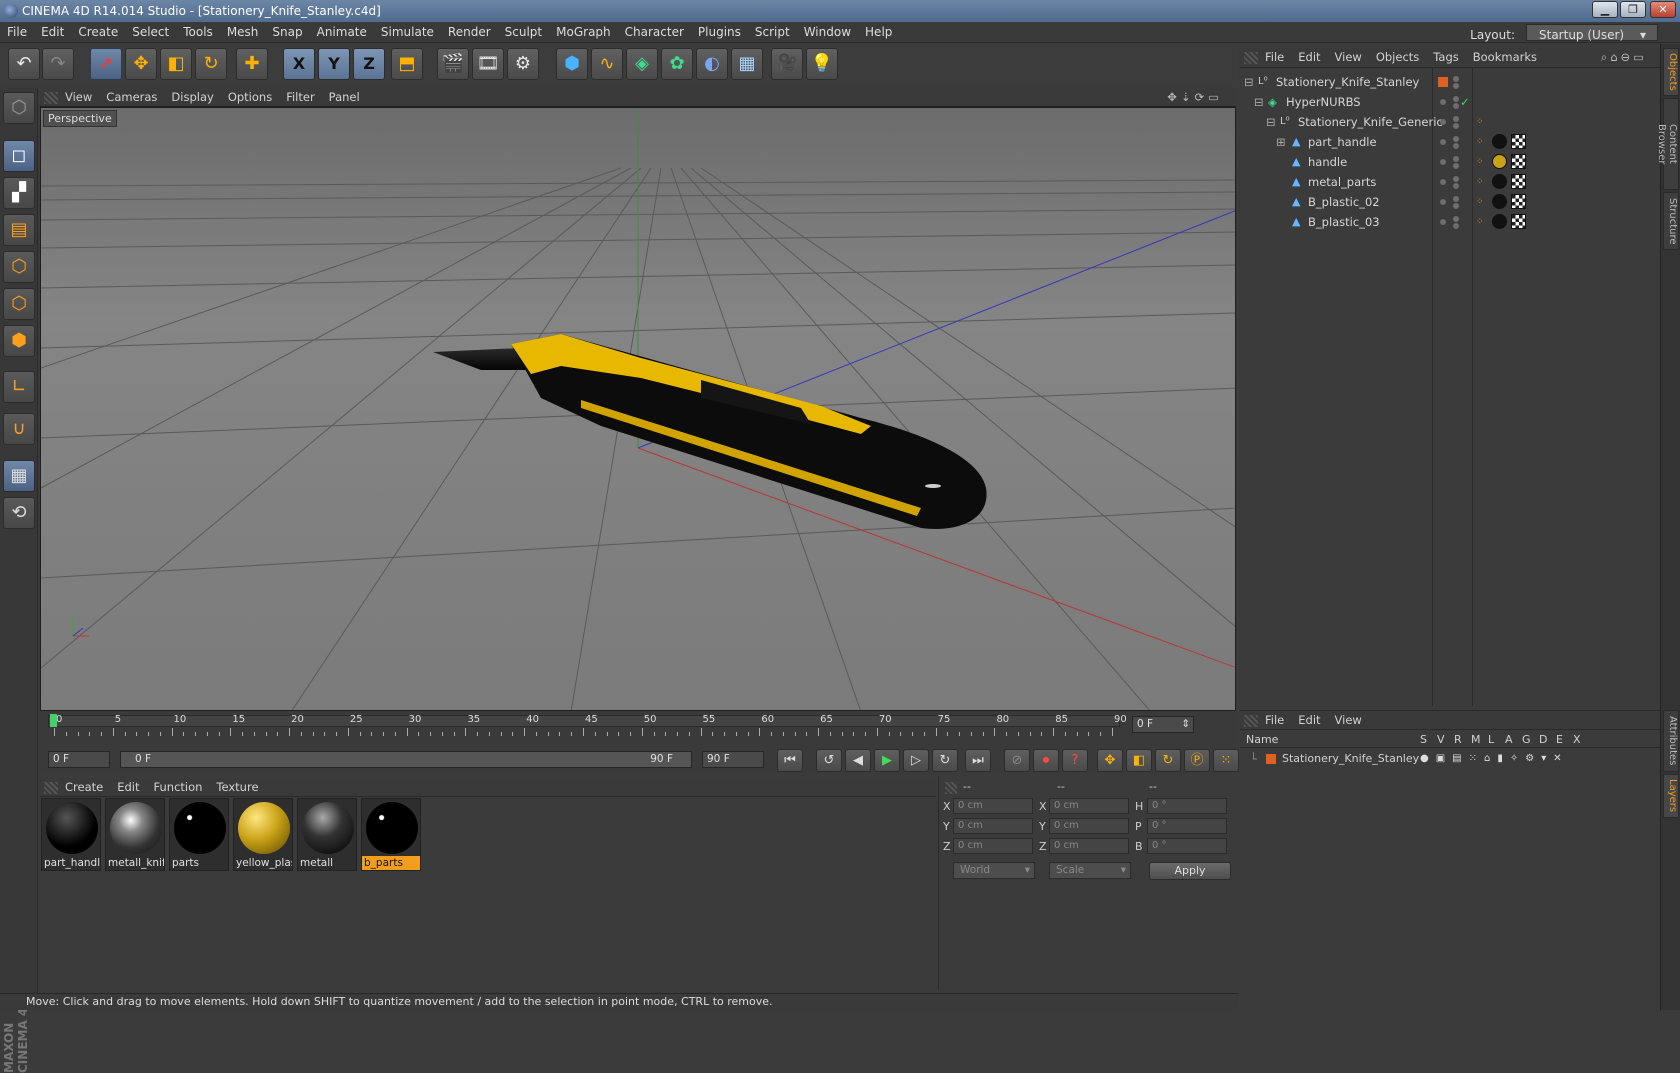  What do you see at coordinates (978, 760) in the screenshot?
I see `go-to-end-icon: ⏭` at bounding box center [978, 760].